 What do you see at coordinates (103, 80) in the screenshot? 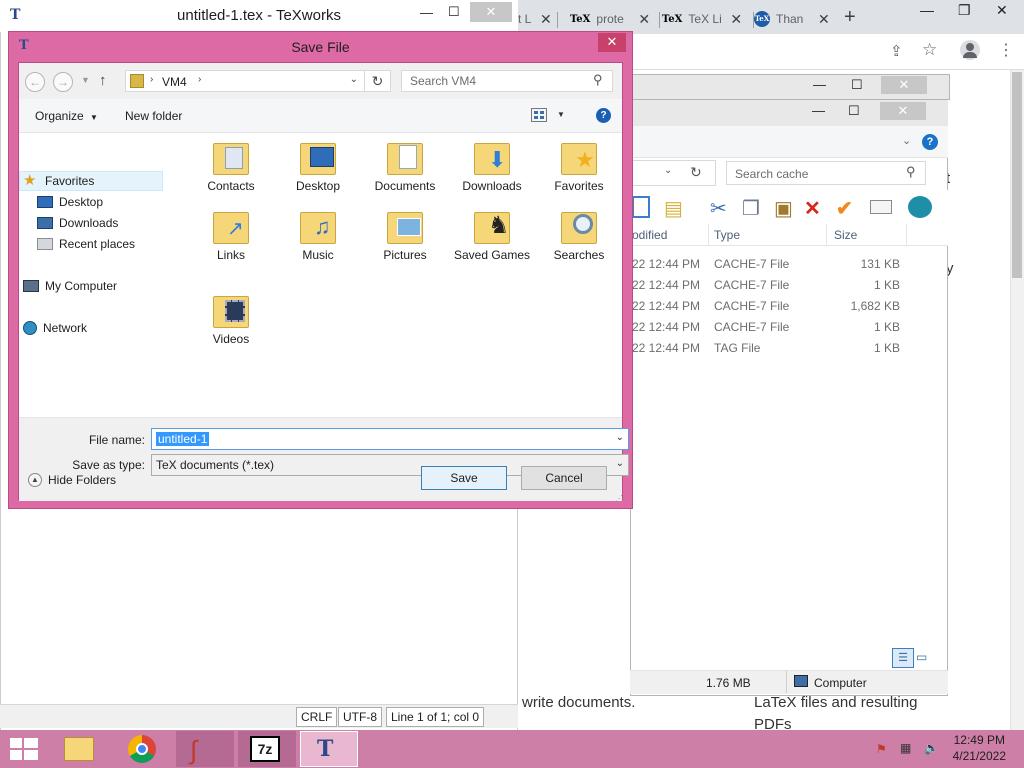
I see `up-arrow-icon: ↑` at bounding box center [103, 80].